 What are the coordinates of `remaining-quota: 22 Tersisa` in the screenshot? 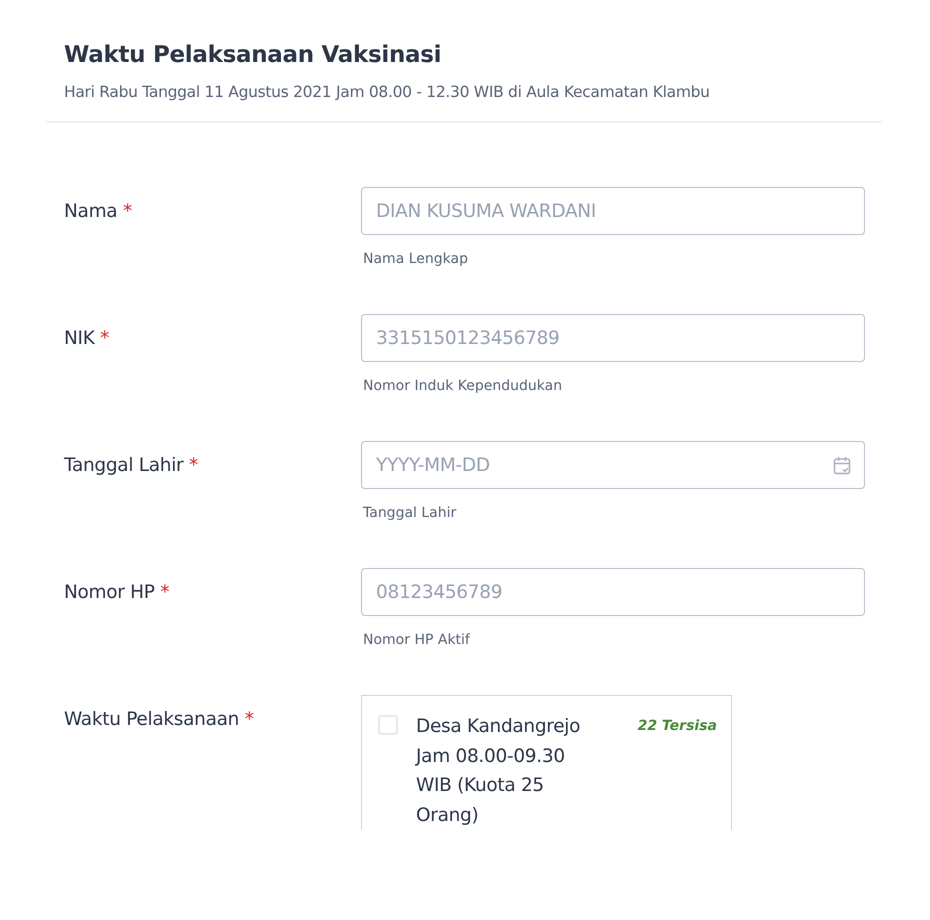 It's located at (677, 726).